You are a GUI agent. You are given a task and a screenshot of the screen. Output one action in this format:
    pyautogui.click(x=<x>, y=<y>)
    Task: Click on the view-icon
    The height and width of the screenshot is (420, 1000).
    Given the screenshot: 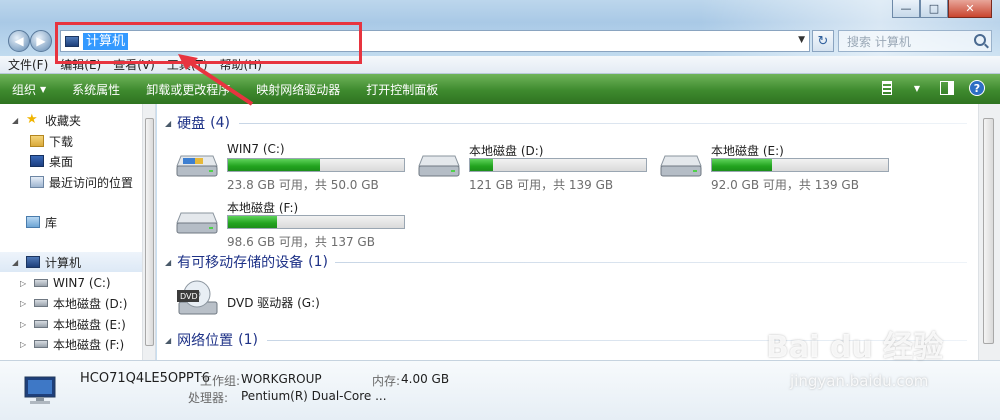 What is the action you would take?
    pyautogui.click(x=887, y=88)
    